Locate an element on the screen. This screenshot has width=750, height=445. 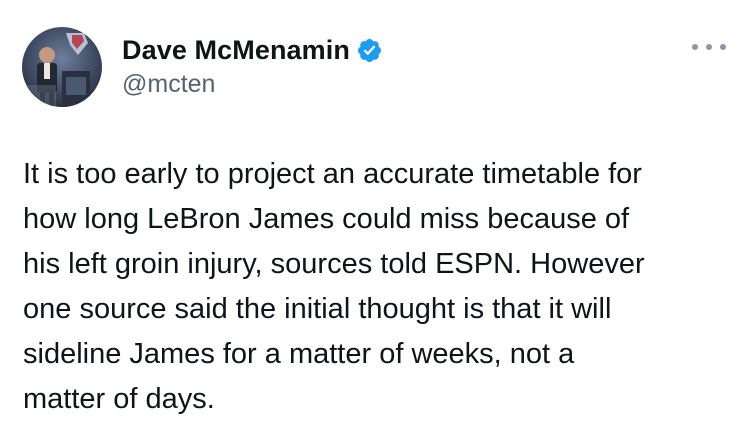
tweet-text-line: matter of days. is located at coordinates (119, 399).